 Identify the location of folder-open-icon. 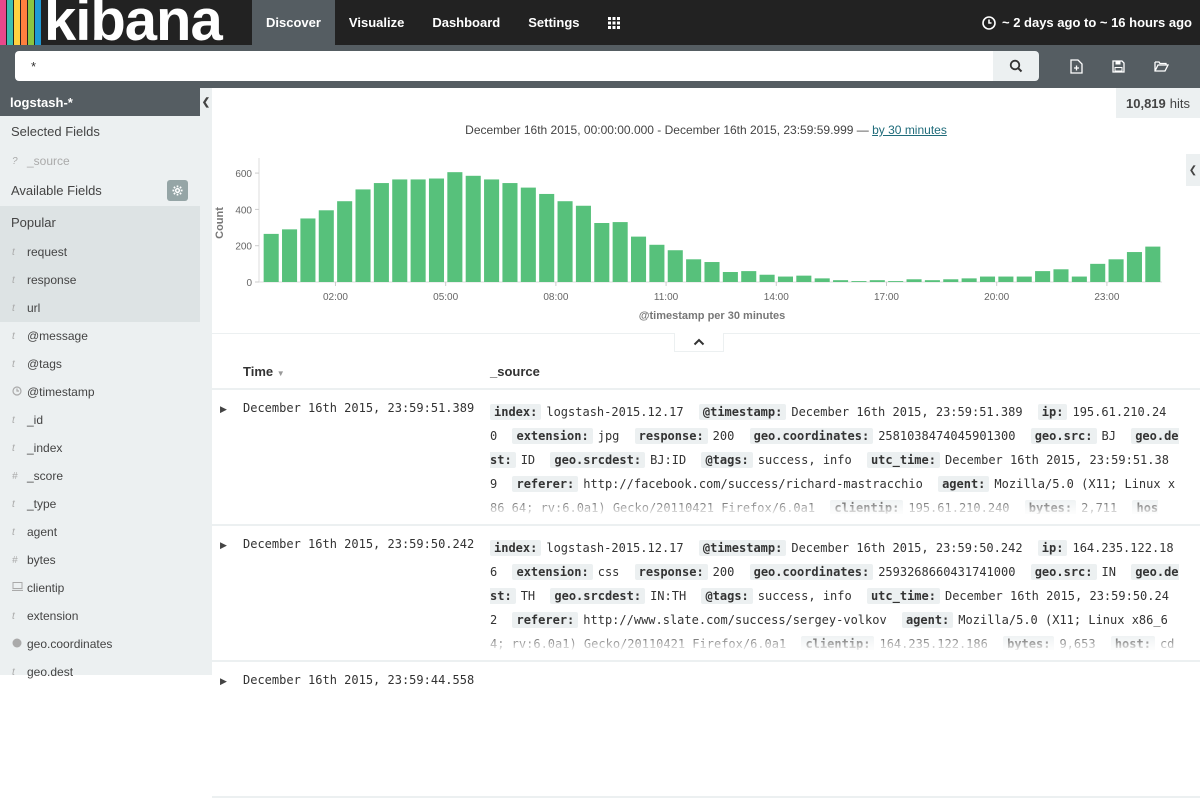
(1161, 66).